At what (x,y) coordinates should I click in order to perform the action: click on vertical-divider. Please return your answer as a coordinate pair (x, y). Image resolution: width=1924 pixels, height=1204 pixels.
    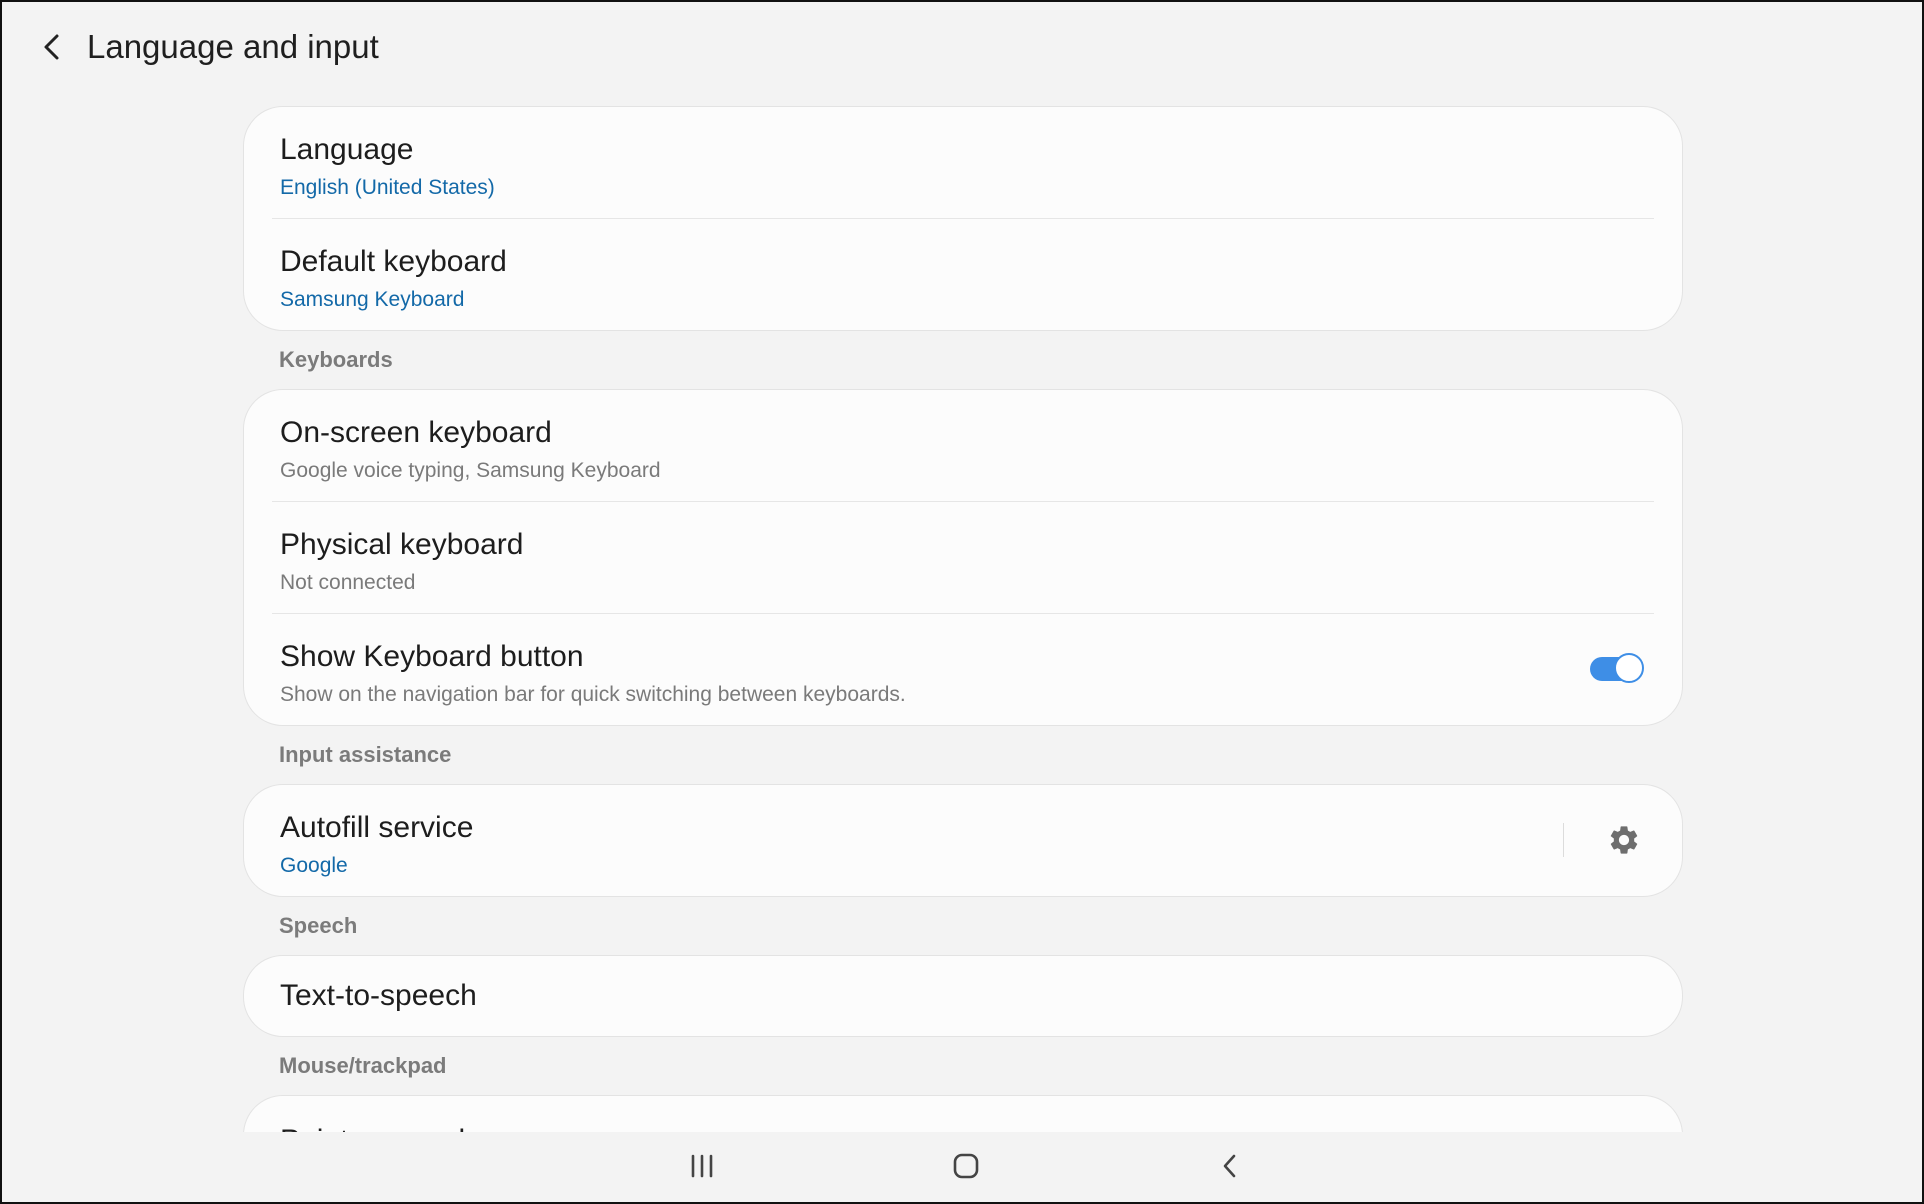
    Looking at the image, I should click on (1563, 840).